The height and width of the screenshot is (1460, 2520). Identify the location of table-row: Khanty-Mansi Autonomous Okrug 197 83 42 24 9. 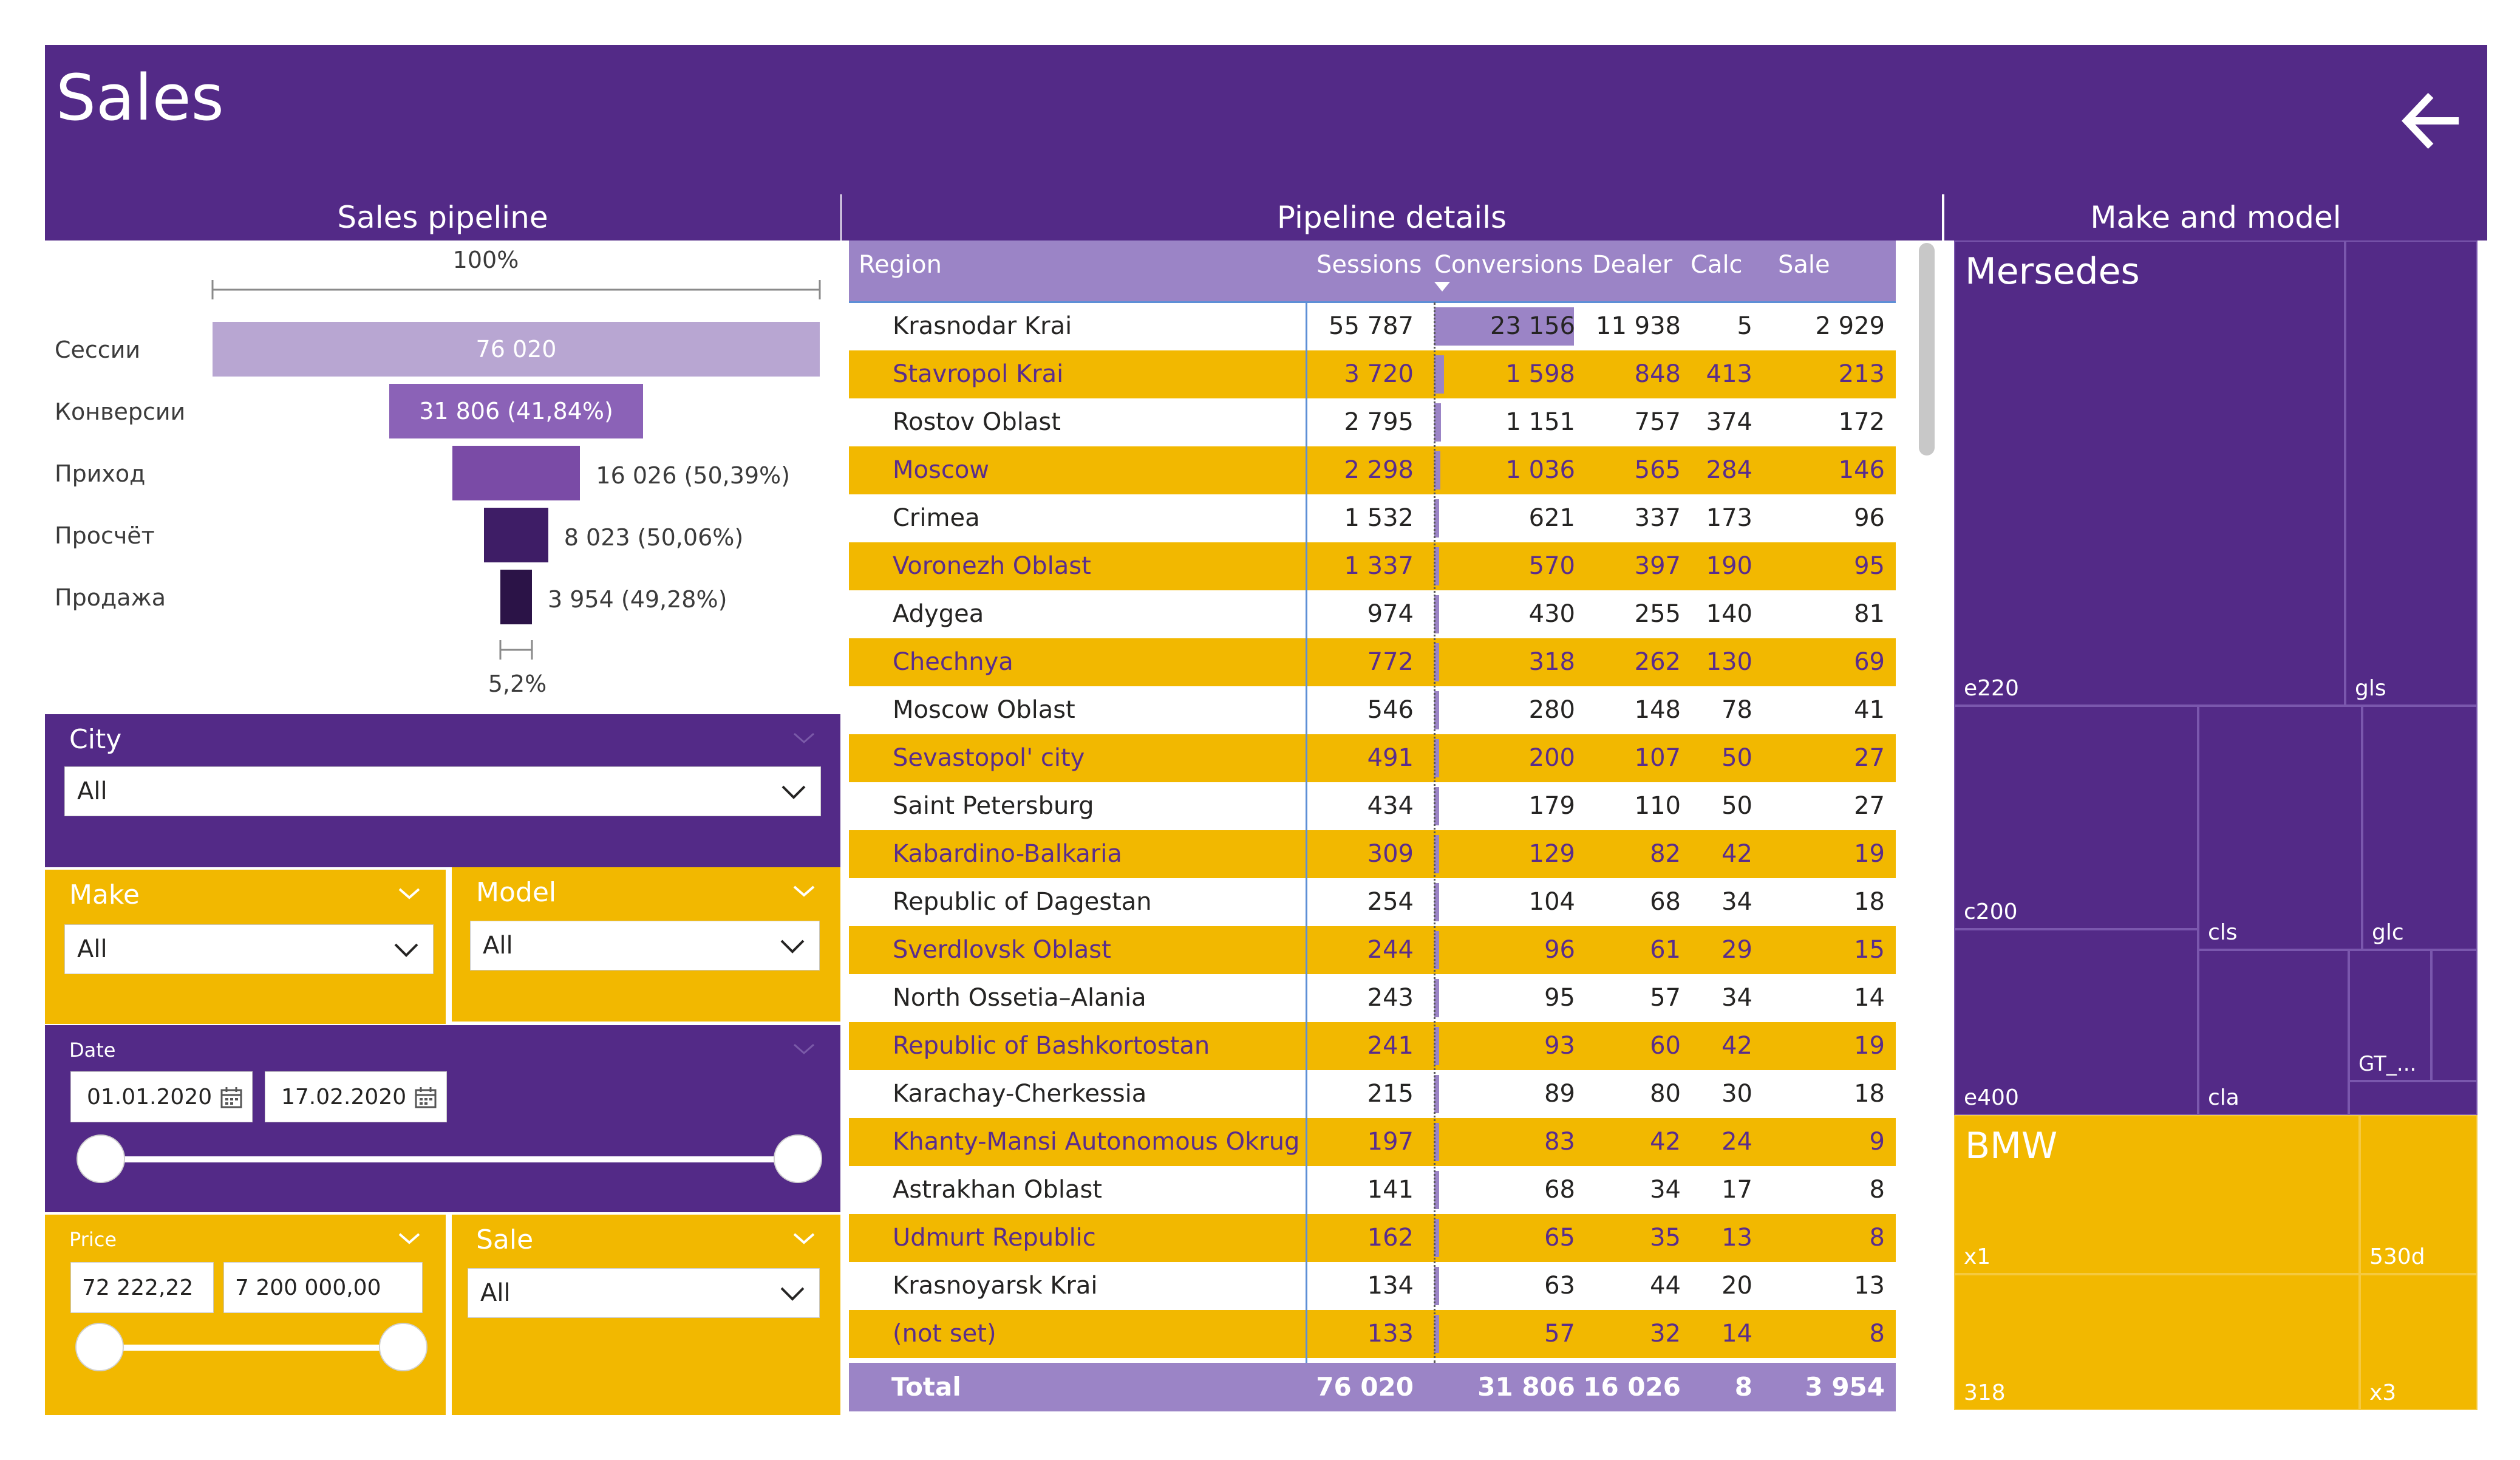
(1372, 1142).